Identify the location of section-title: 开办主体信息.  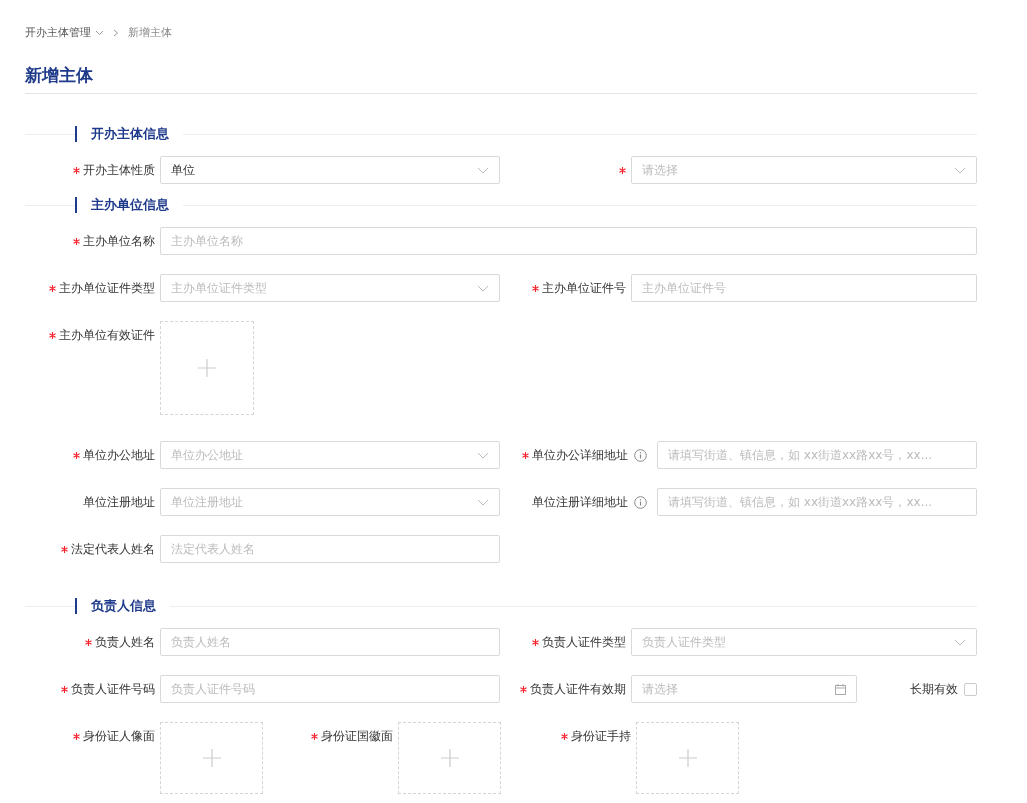
(129, 134).